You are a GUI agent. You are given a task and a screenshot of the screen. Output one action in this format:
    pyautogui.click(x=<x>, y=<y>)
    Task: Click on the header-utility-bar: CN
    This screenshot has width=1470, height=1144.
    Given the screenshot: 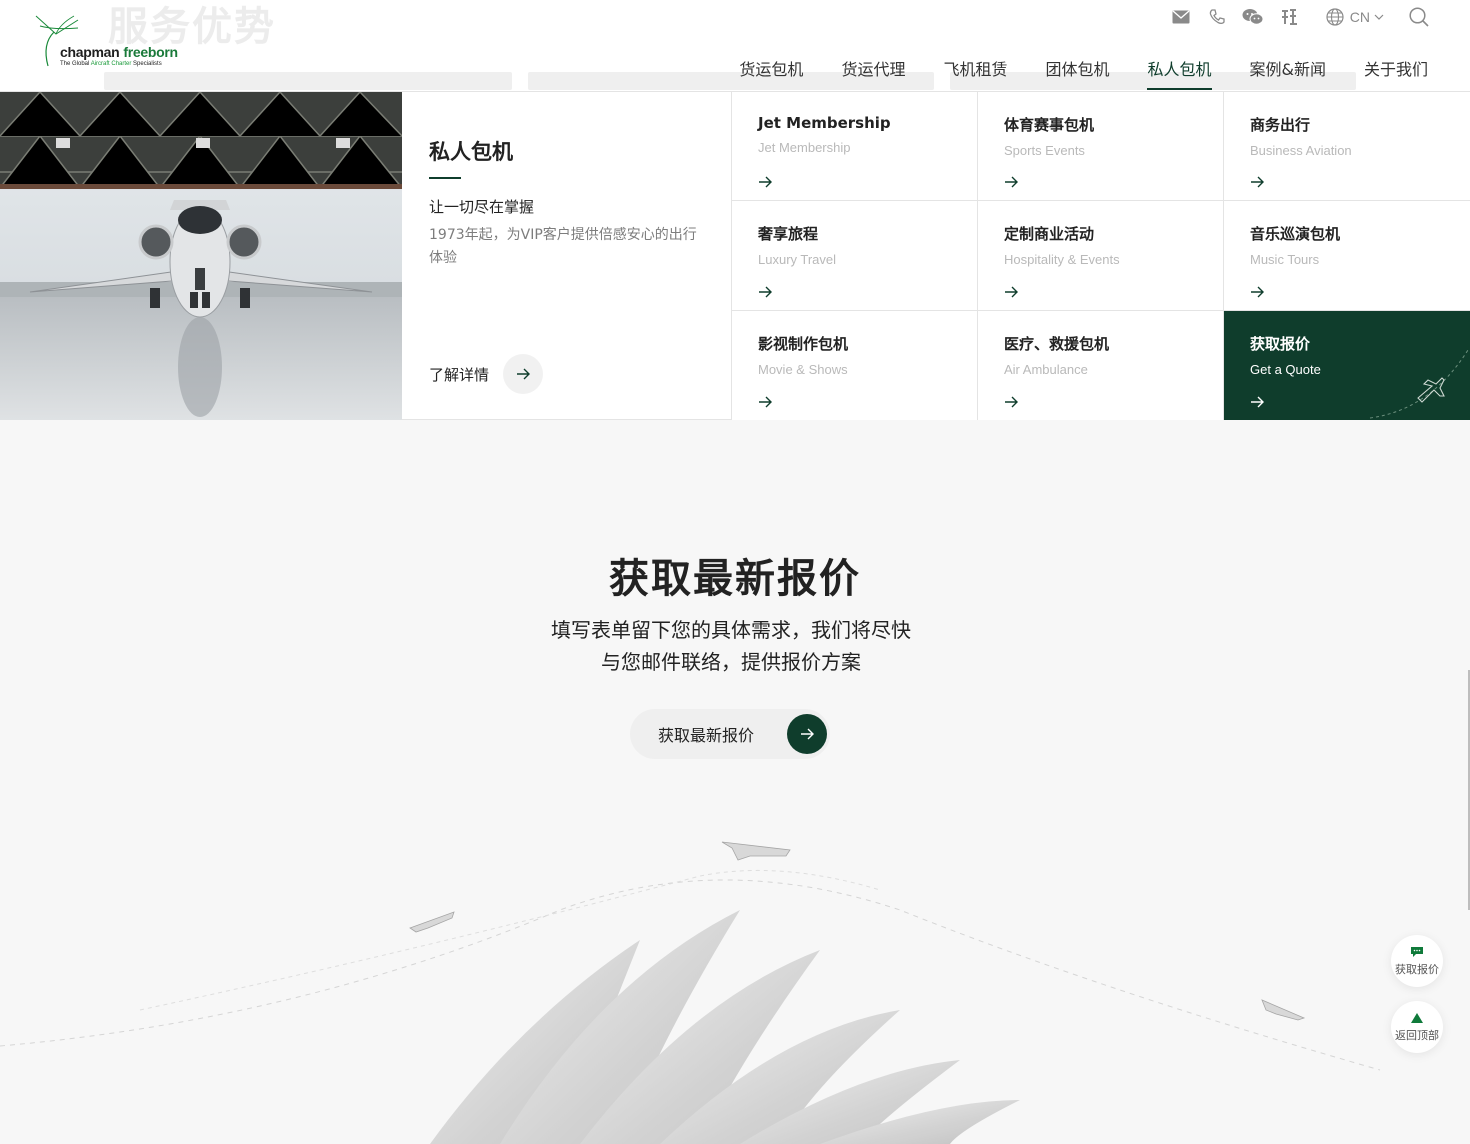 What is the action you would take?
    pyautogui.click(x=1293, y=17)
    